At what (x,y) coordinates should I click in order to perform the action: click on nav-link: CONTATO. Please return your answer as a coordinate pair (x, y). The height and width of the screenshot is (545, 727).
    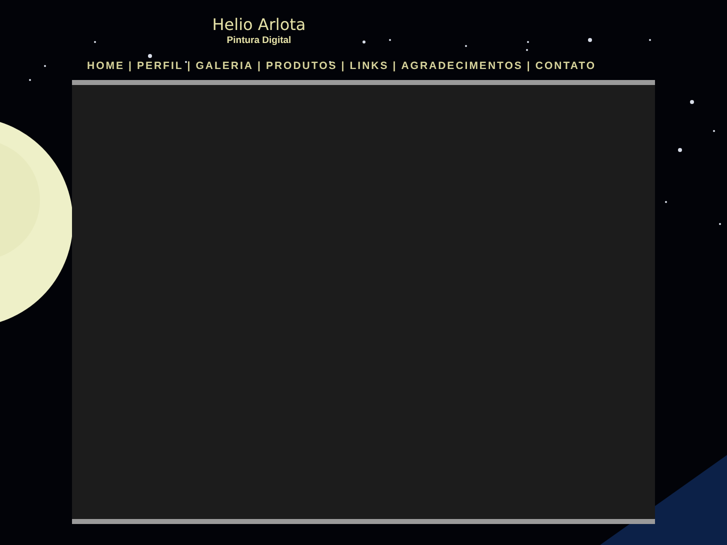
    Looking at the image, I should click on (565, 66).